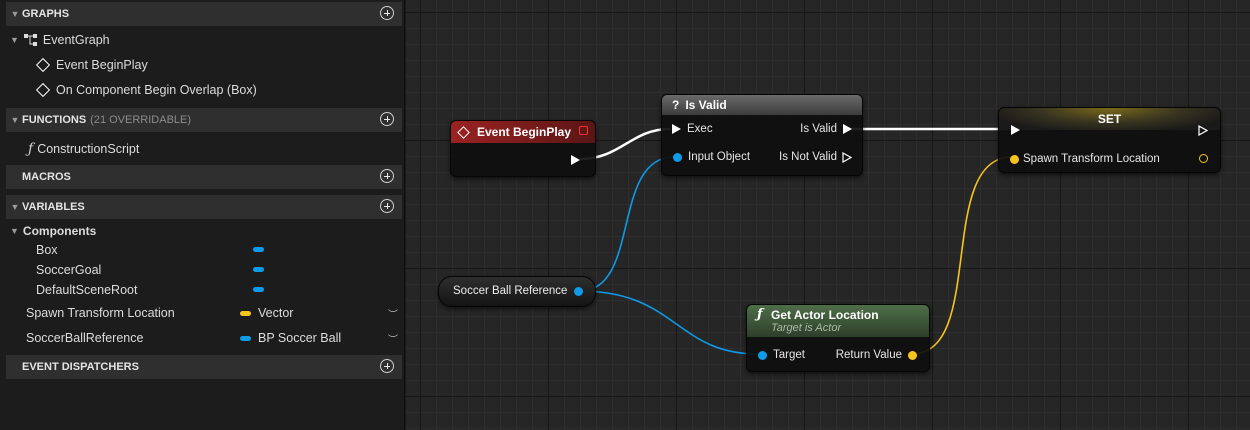 The image size is (1250, 430). I want to click on components-category: ▼ Components, so click(53, 231).